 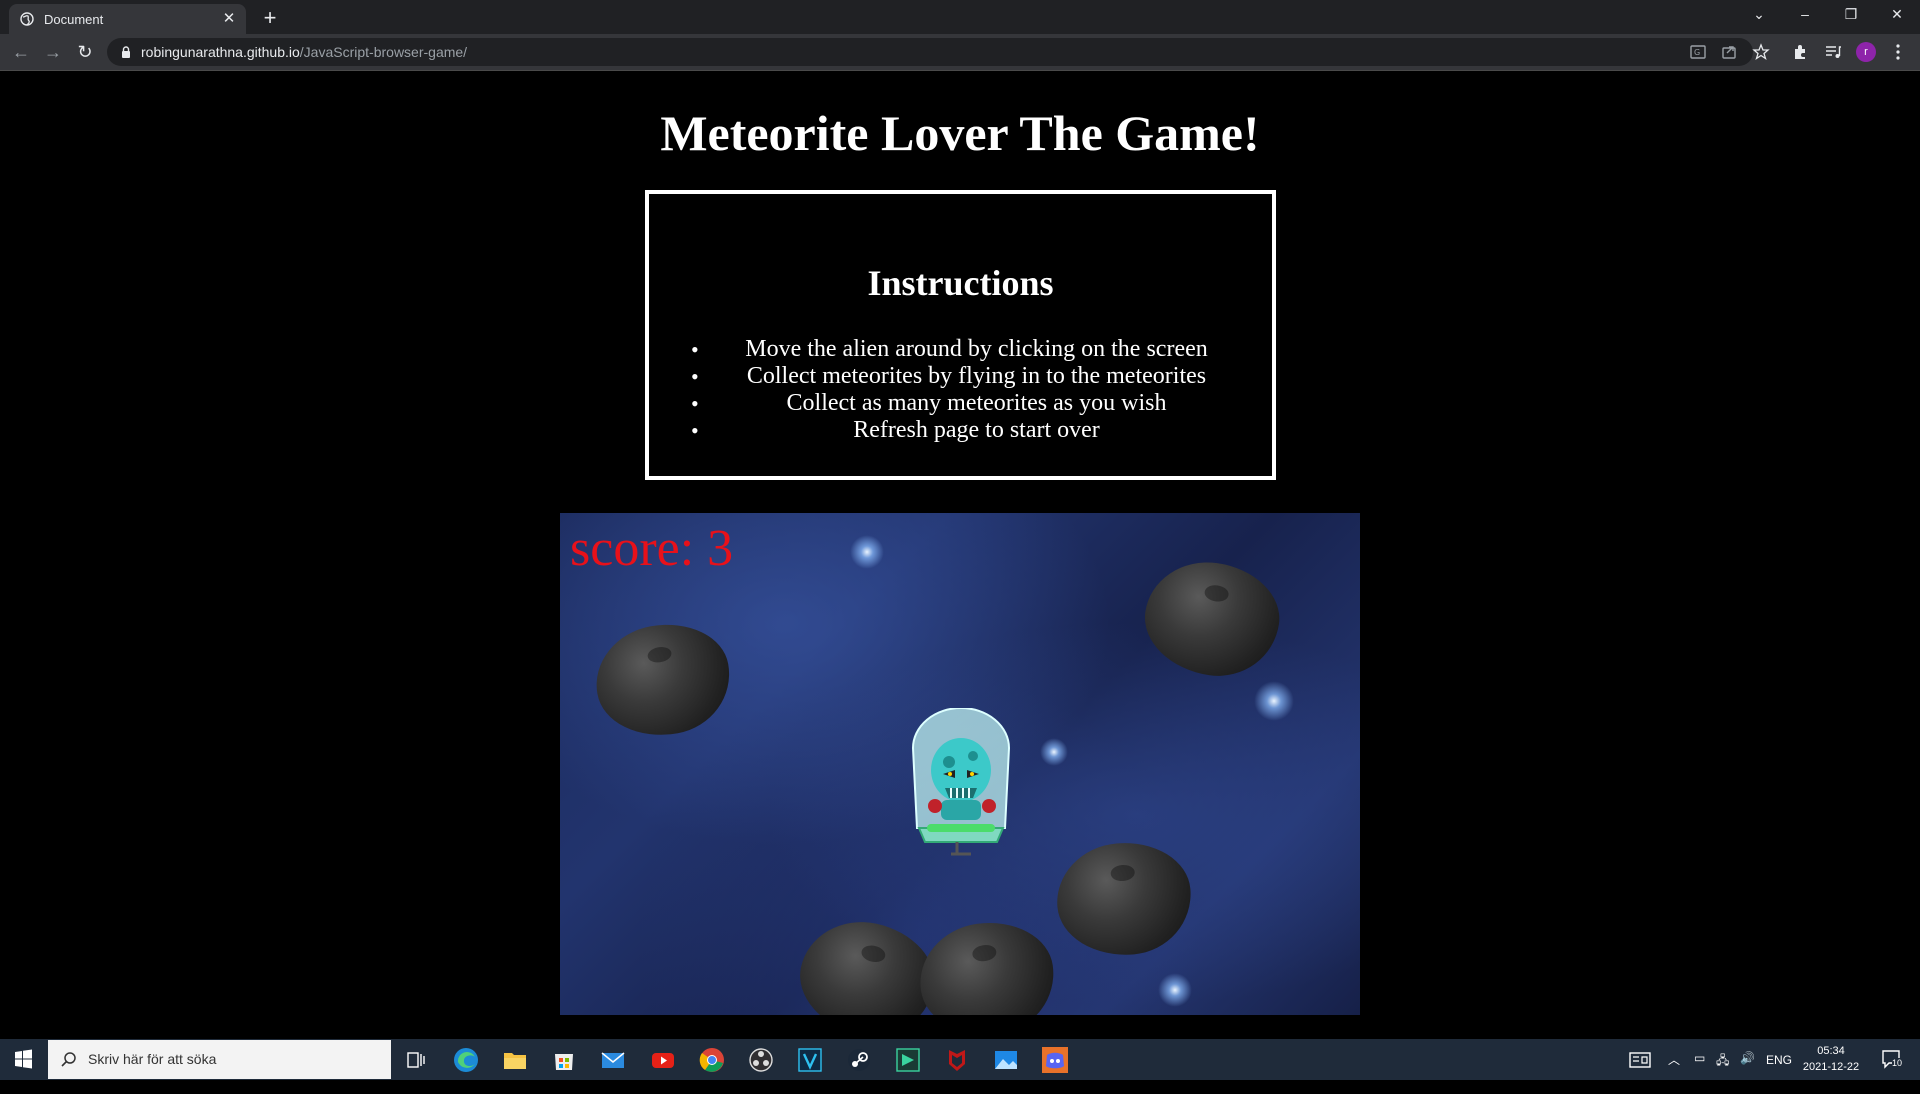 I want to click on lock-icon, so click(x=126, y=52).